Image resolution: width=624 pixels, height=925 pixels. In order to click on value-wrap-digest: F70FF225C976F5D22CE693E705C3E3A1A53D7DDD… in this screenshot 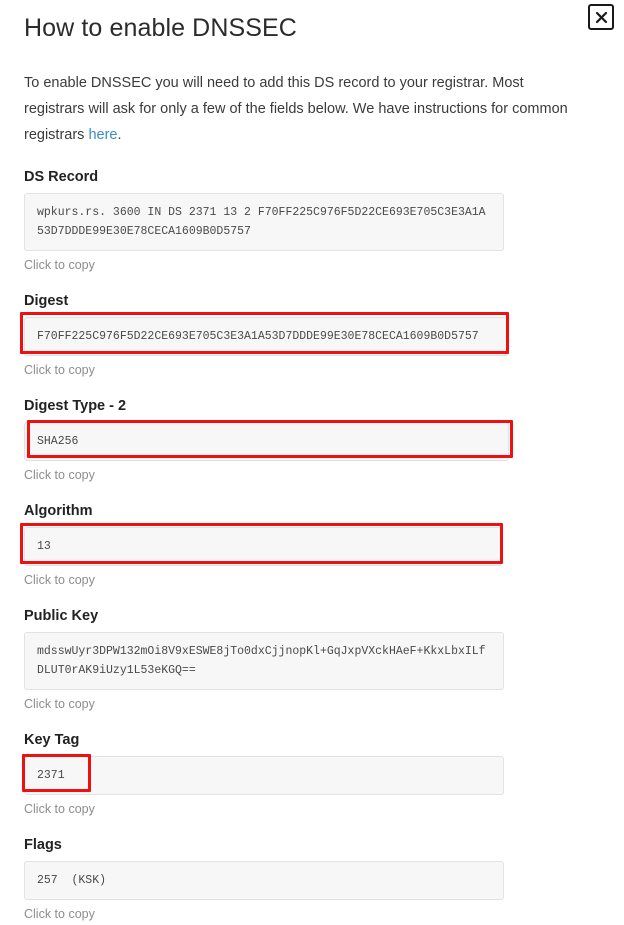, I will do `click(310, 334)`.